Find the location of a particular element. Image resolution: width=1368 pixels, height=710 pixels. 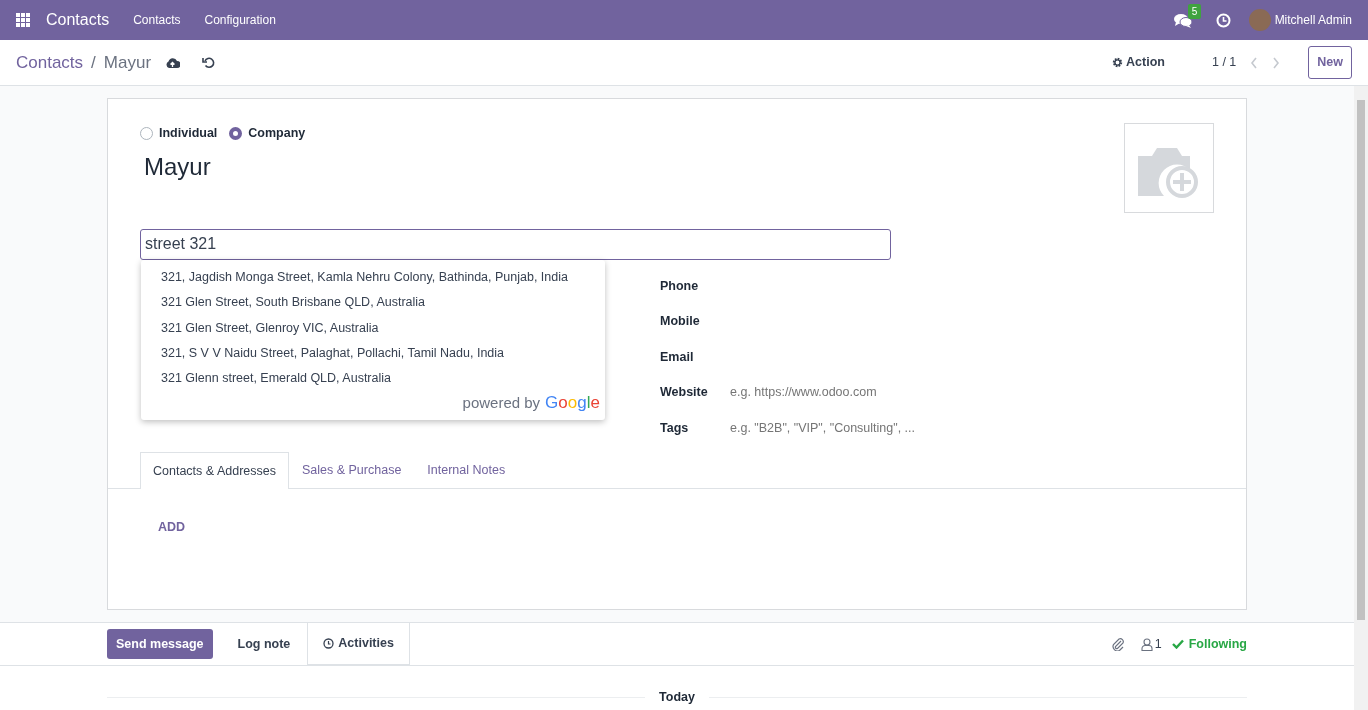

paperclip-icon is located at coordinates (1117, 644).